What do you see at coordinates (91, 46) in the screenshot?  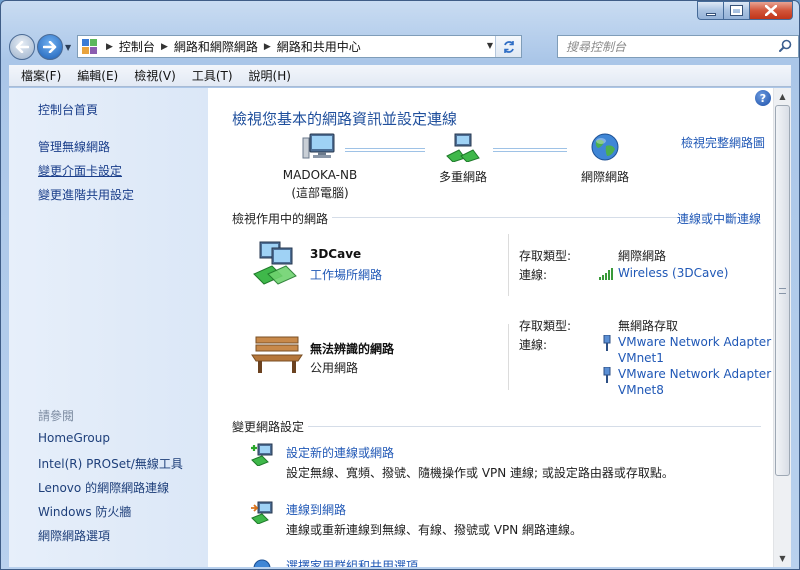 I see `control-panel-icon` at bounding box center [91, 46].